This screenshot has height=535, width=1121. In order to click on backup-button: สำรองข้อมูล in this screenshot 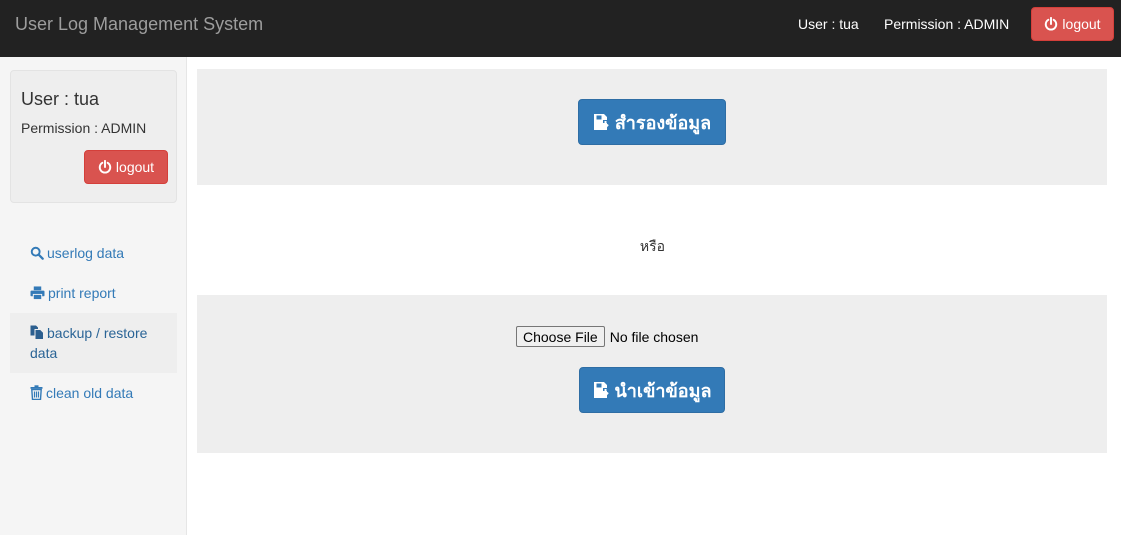, I will do `click(652, 122)`.